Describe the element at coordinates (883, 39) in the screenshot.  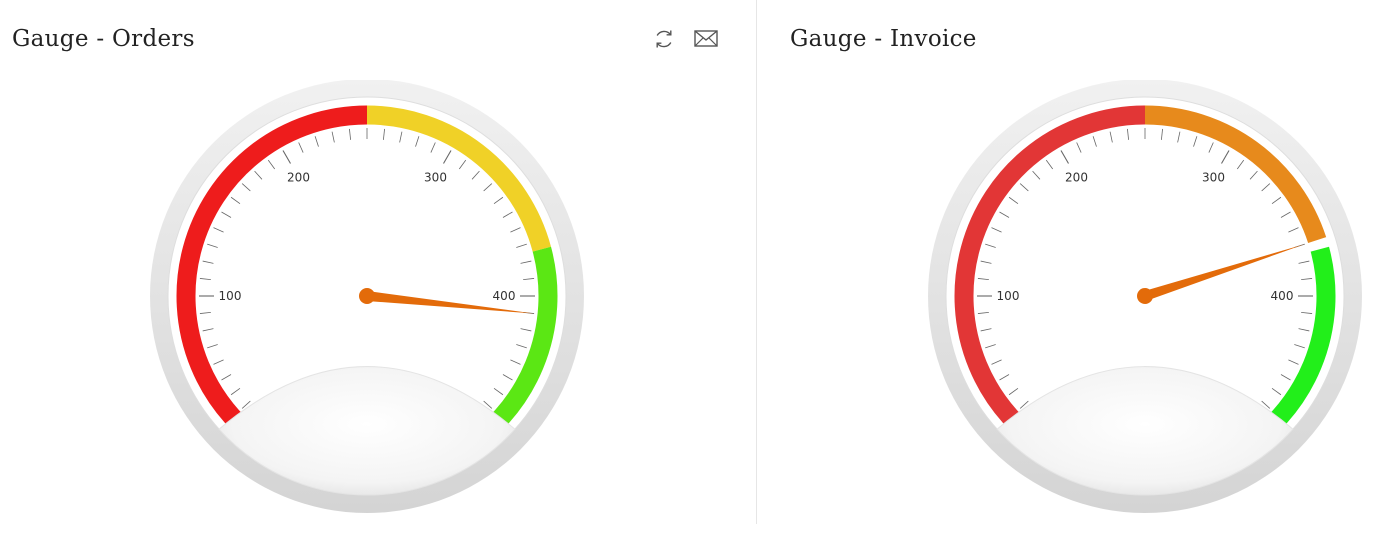
I see `invoice-gauge-title: Gauge - Invoice` at that location.